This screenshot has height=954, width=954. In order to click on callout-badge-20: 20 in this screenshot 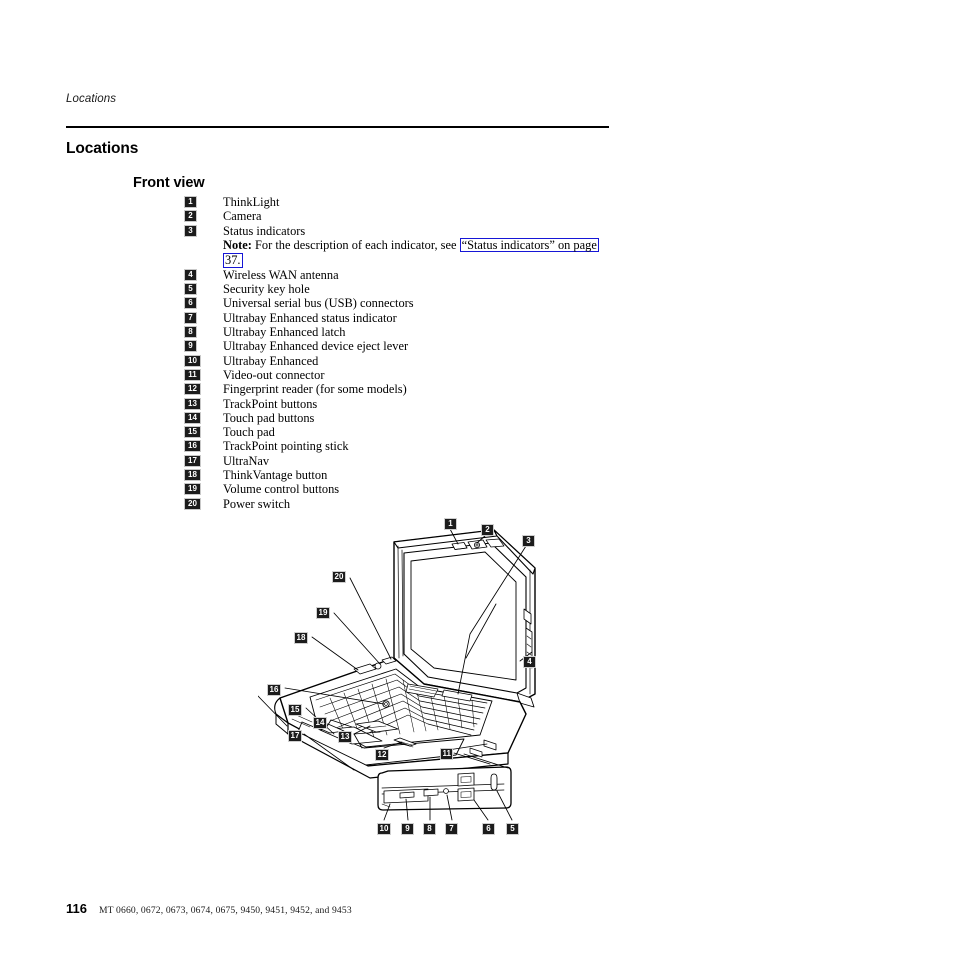, I will do `click(192, 503)`.